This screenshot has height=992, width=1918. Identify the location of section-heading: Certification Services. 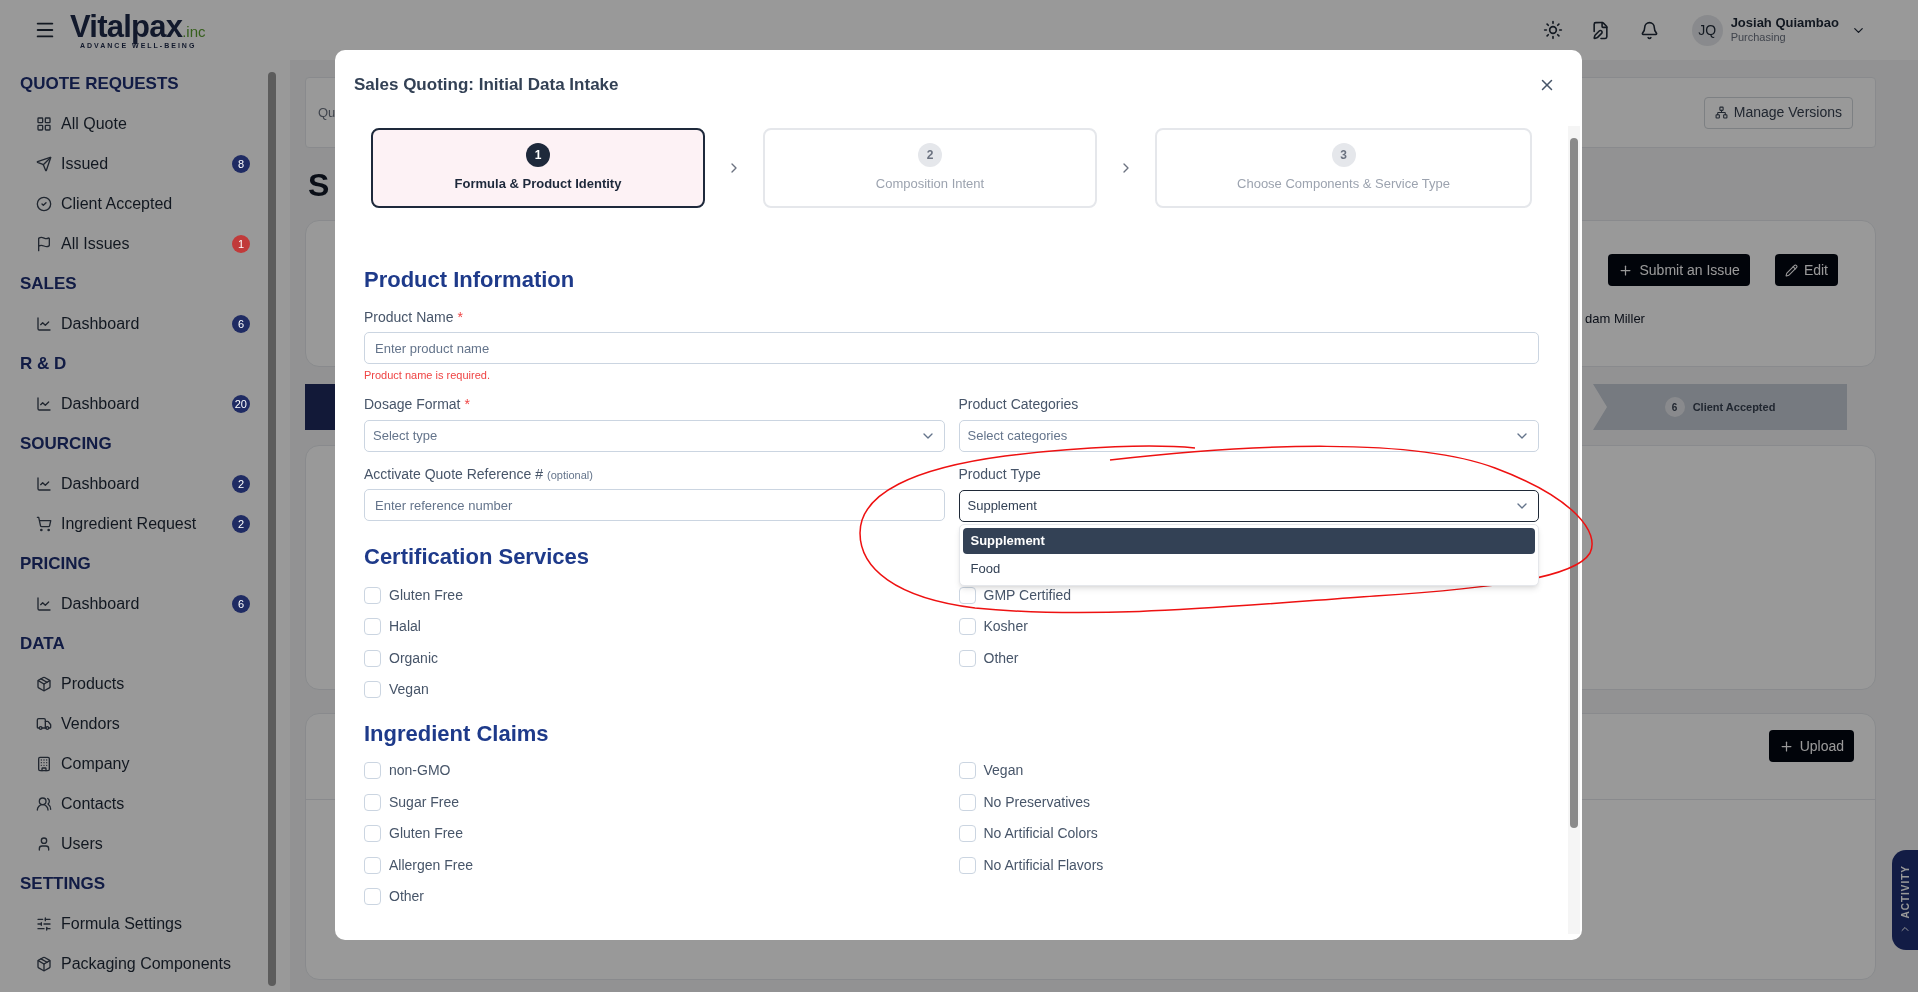
(476, 557).